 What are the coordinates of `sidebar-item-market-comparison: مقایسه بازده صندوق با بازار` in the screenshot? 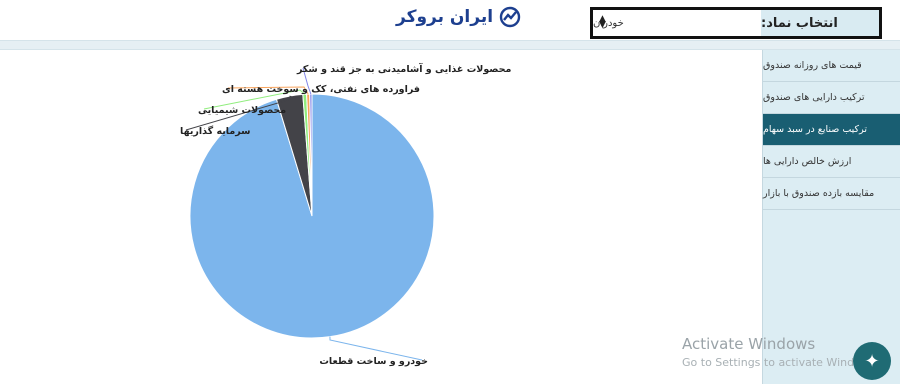 It's located at (831, 194).